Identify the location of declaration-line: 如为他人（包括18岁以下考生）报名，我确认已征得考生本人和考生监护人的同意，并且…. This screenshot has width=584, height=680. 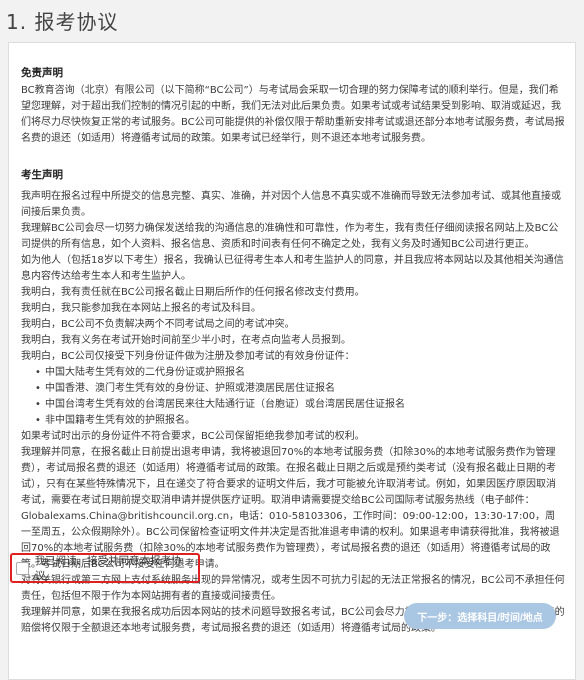
(292, 268).